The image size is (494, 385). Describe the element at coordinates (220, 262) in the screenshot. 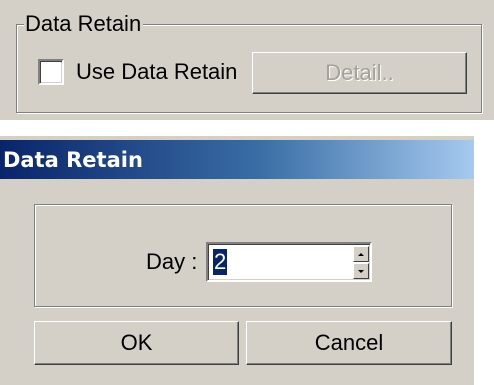

I see `day-value: 2` at that location.